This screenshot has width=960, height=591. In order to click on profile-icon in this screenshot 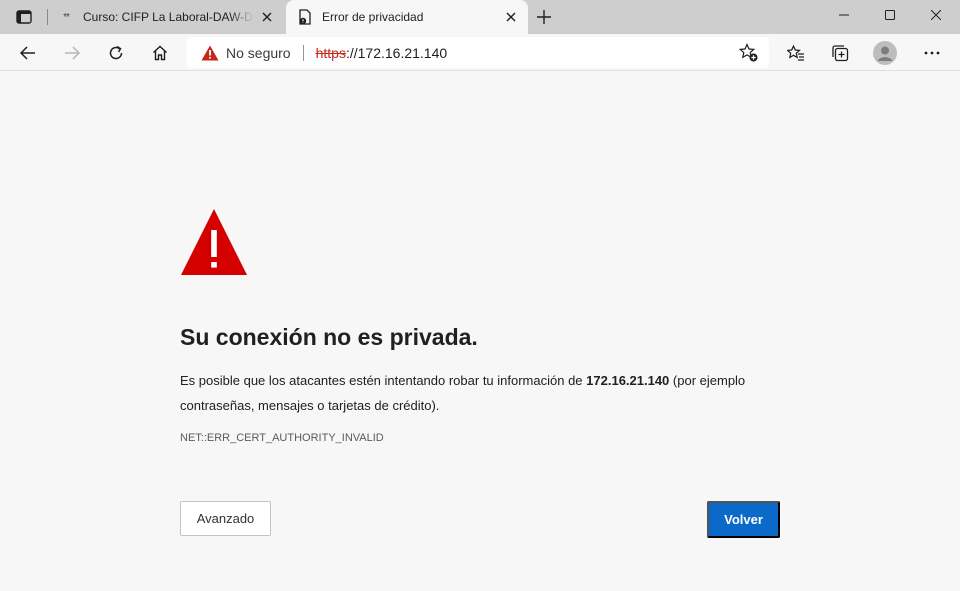, I will do `click(885, 53)`.